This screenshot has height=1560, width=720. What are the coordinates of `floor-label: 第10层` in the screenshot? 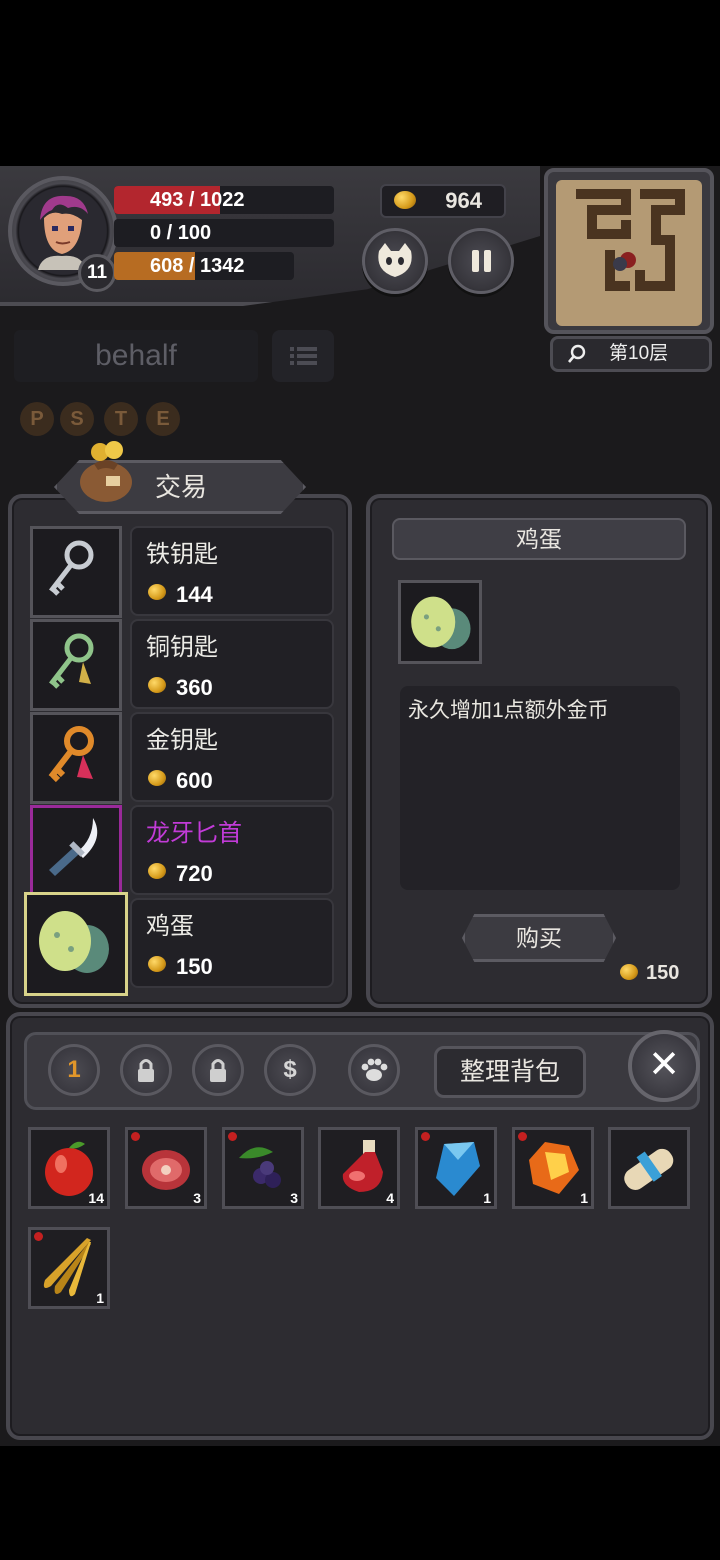 It's located at (639, 353).